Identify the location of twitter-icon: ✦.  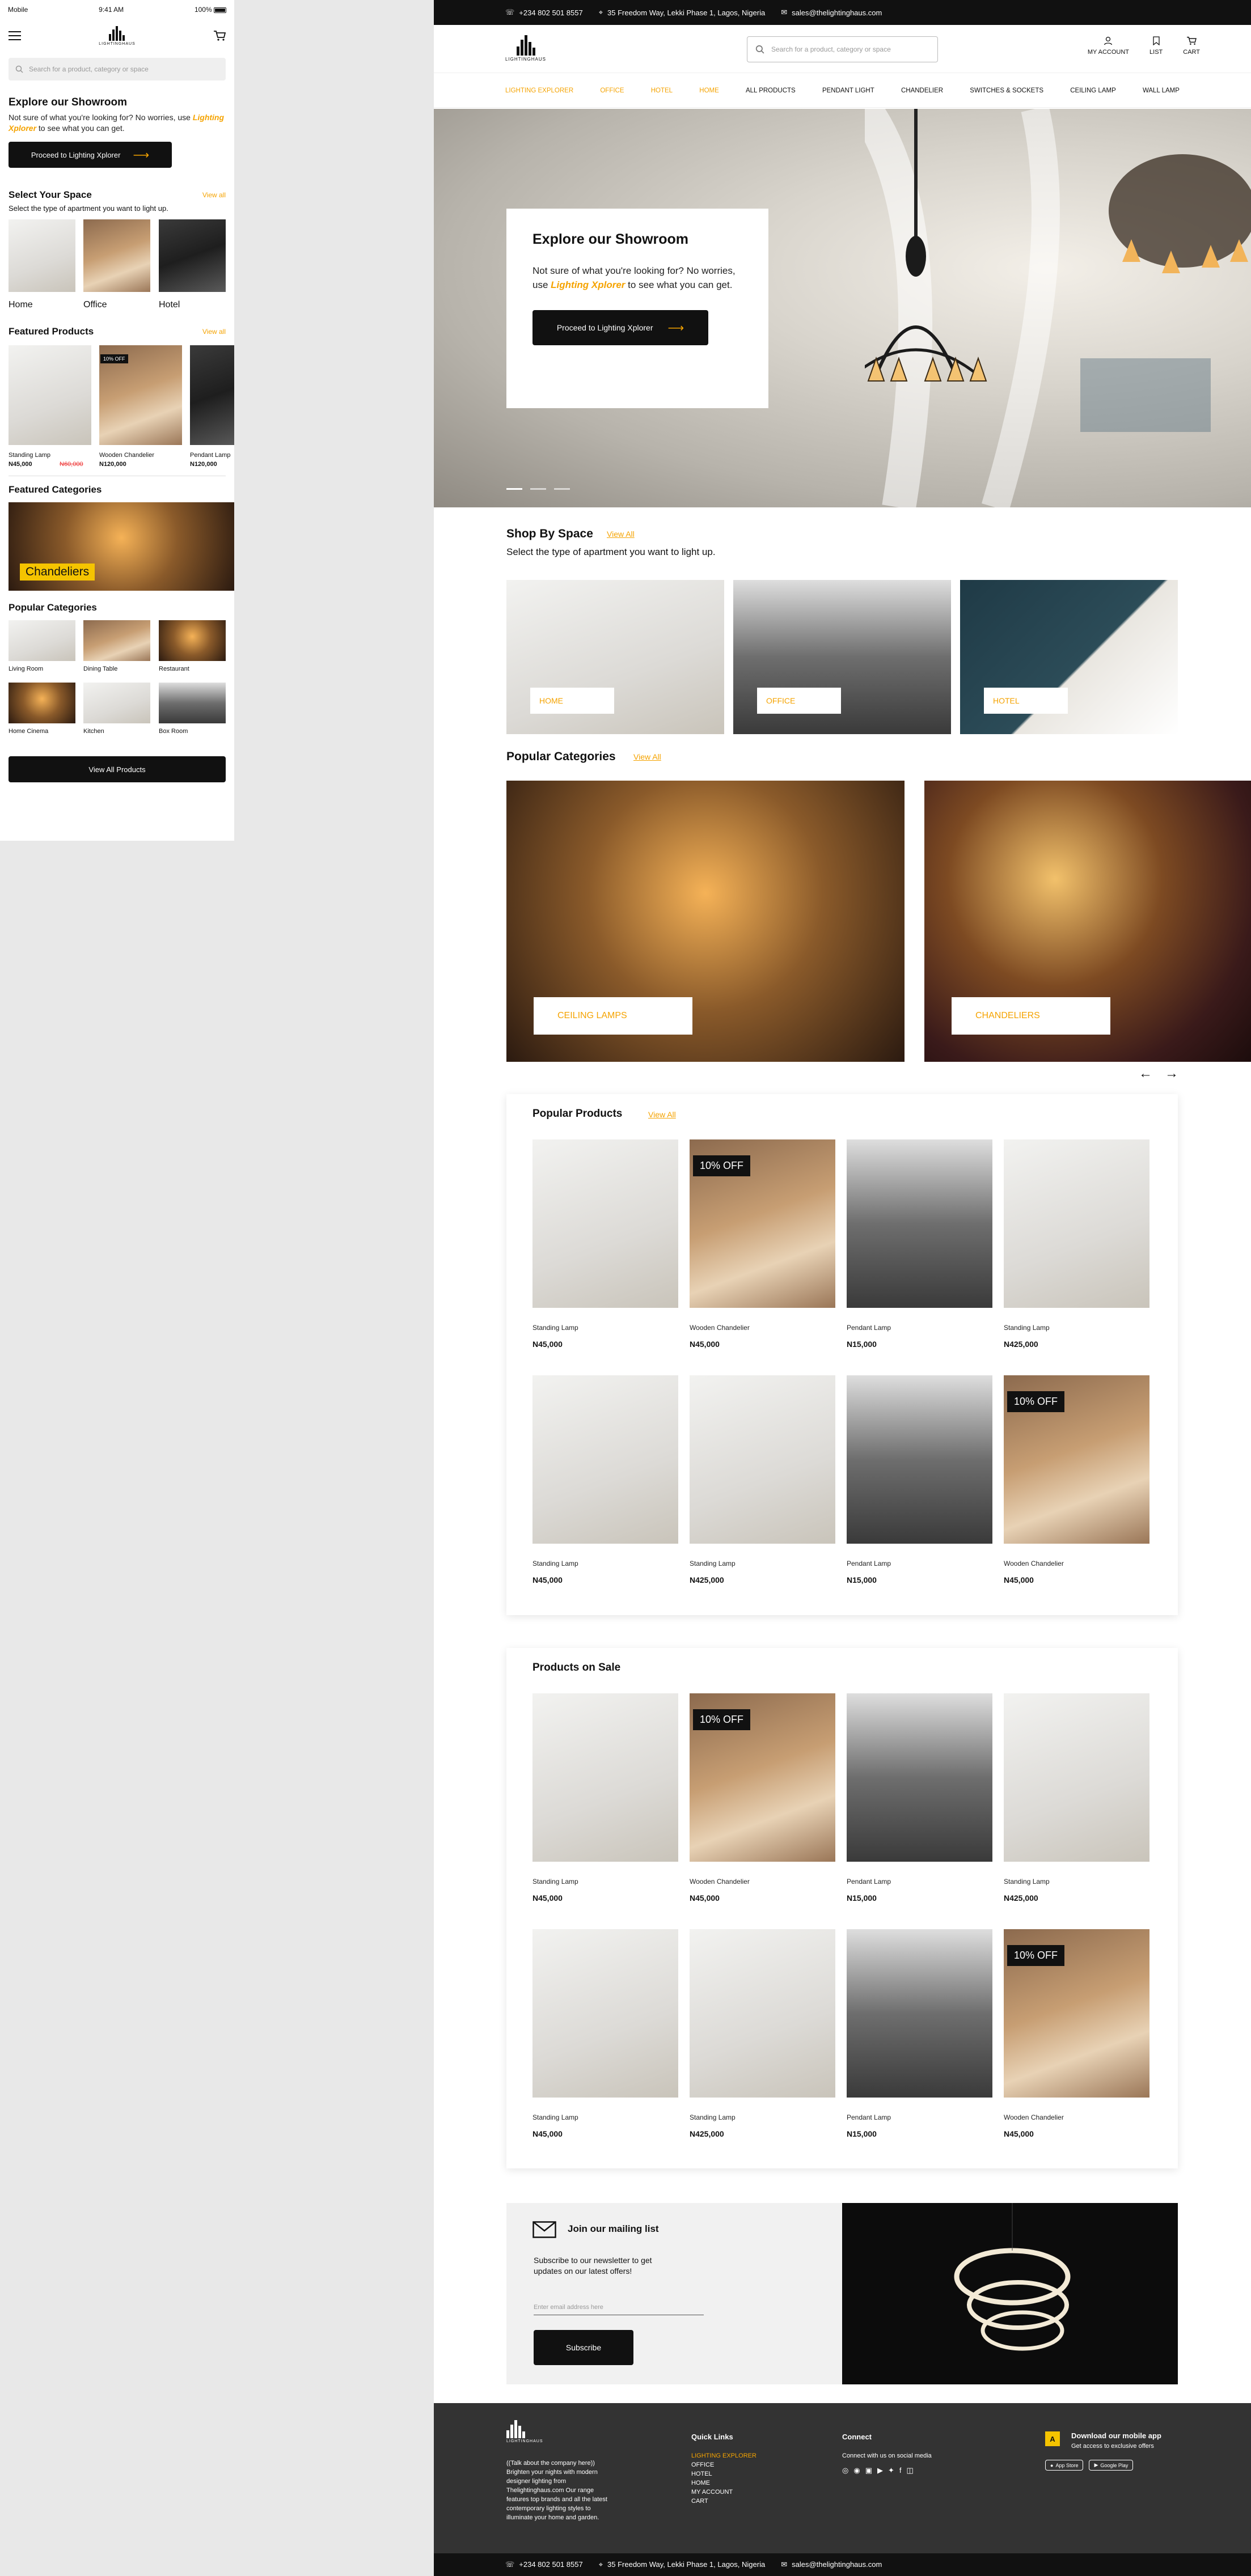
(891, 2470).